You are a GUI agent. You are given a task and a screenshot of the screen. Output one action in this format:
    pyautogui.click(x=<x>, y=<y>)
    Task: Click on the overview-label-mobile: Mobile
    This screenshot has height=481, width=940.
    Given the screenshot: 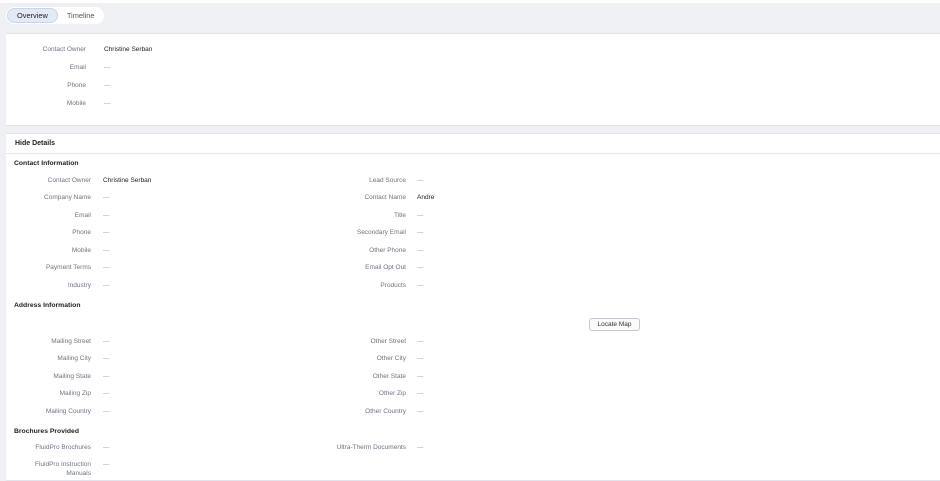 What is the action you would take?
    pyautogui.click(x=76, y=103)
    